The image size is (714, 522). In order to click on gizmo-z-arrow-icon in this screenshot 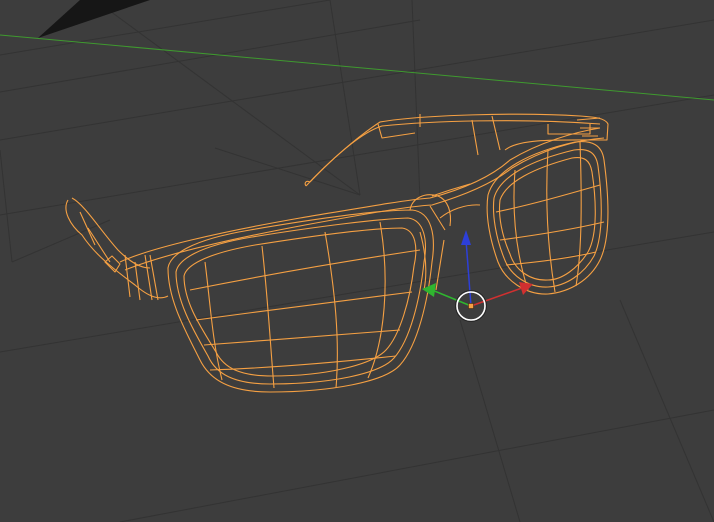, I will do `click(466, 237)`.